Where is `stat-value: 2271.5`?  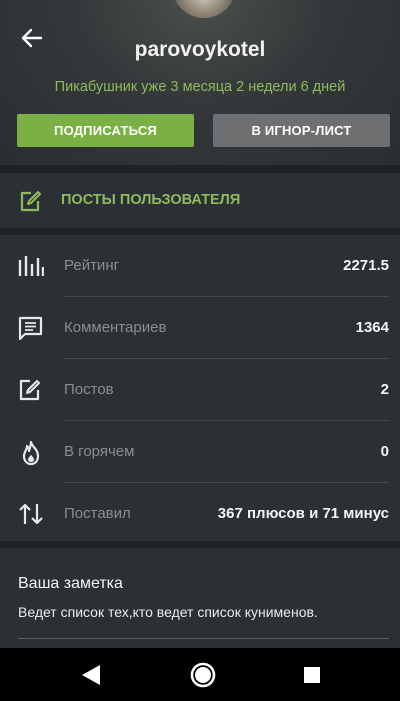
stat-value: 2271.5 is located at coordinates (366, 265).